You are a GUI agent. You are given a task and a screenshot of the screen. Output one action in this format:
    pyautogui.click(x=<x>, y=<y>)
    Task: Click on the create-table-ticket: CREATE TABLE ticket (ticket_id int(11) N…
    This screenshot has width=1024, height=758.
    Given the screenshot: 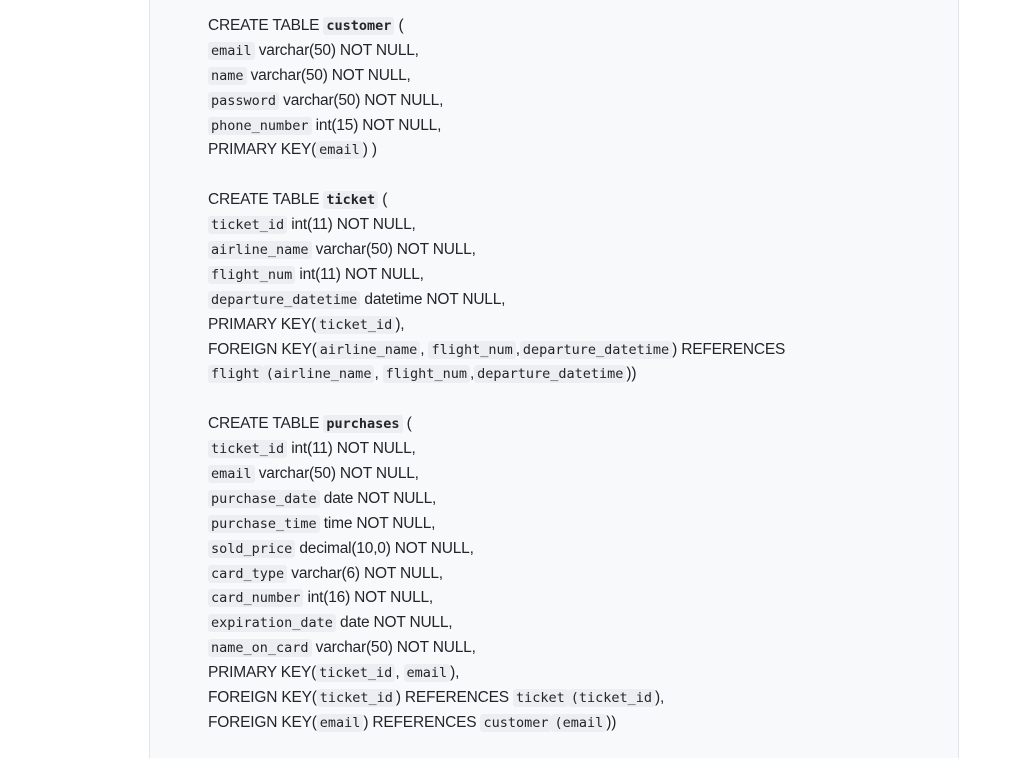 What is the action you would take?
    pyautogui.click(x=496, y=287)
    